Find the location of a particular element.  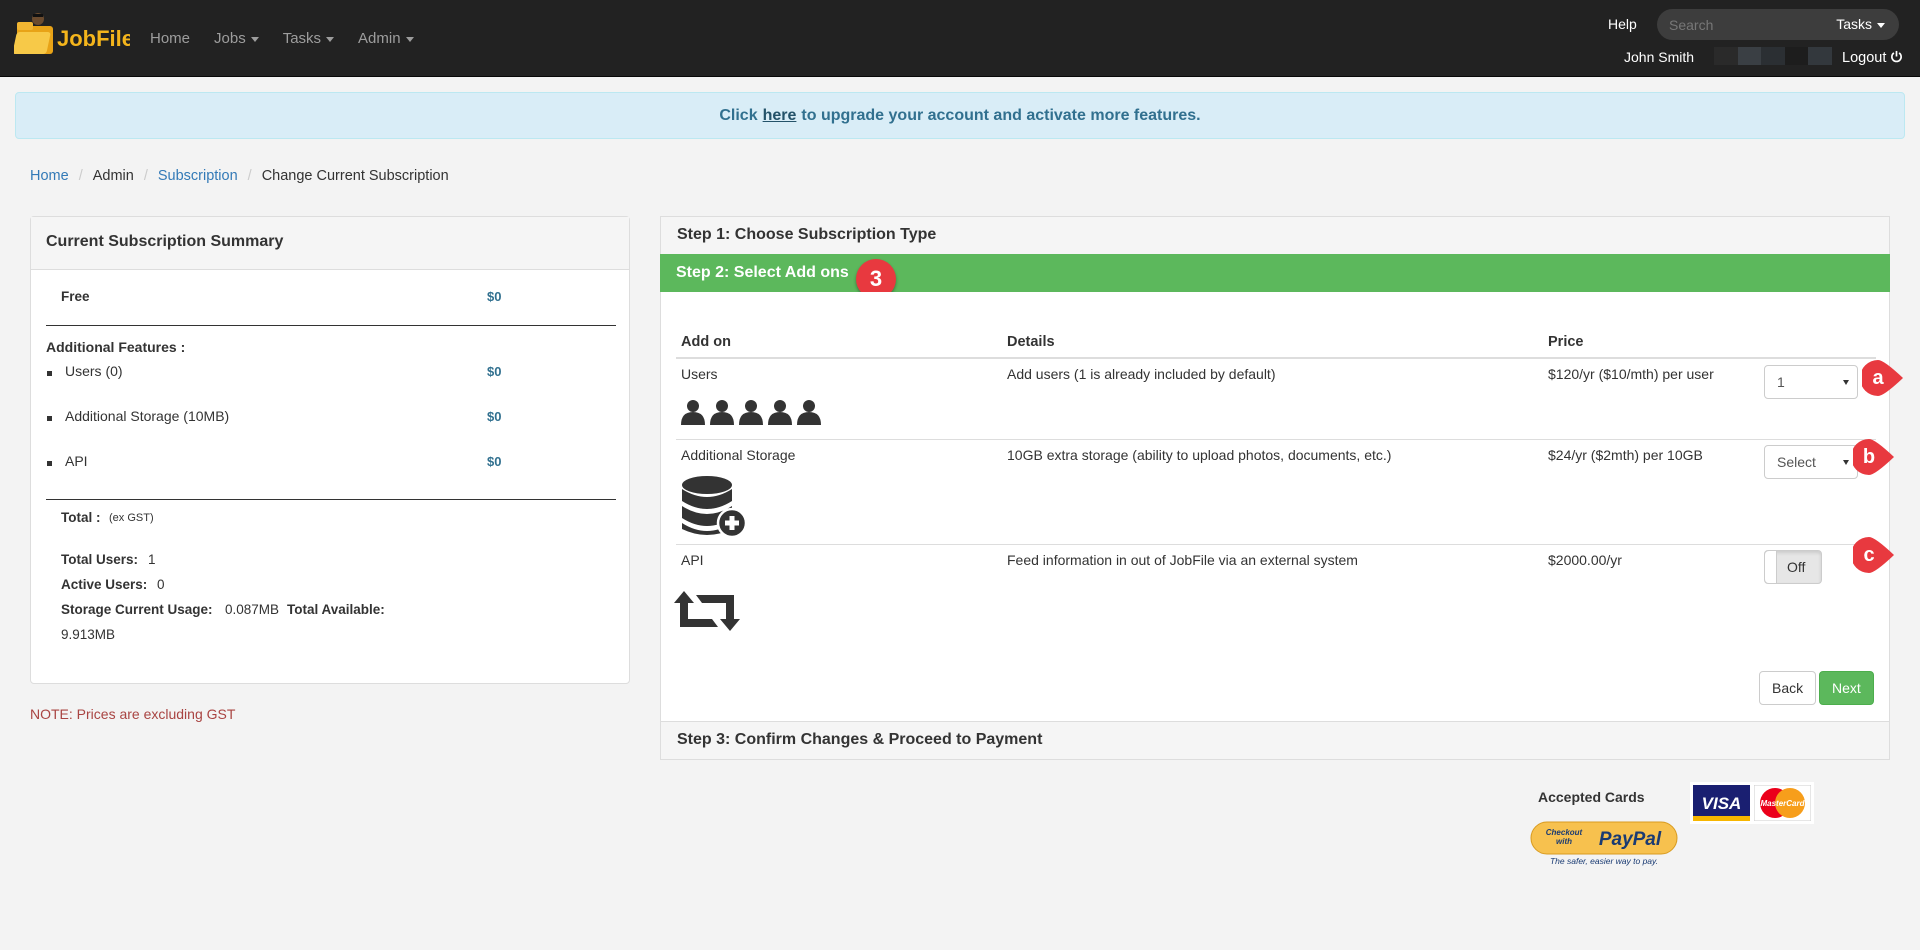

search-scope-dropdown: Tasks is located at coordinates (1860, 24).